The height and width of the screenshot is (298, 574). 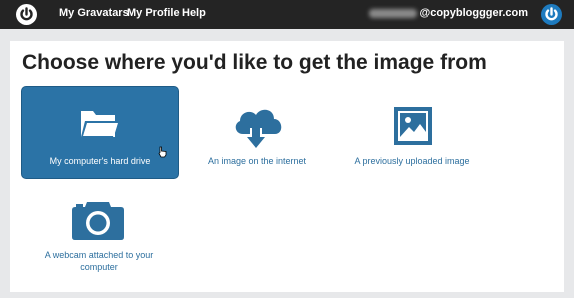 What do you see at coordinates (257, 161) in the screenshot?
I see `option-label: An image on the internet` at bounding box center [257, 161].